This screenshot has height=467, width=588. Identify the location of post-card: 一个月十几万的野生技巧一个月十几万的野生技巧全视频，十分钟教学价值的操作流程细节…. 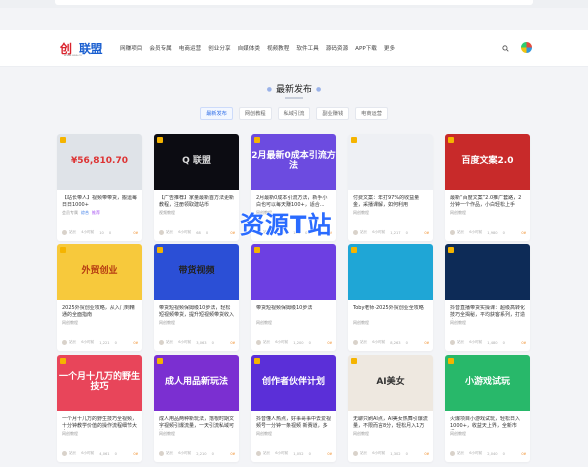
(99, 408).